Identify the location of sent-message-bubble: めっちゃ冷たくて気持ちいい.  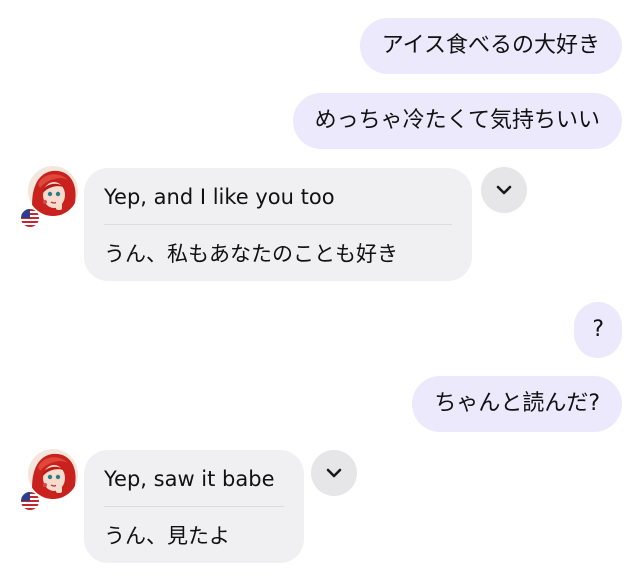
(457, 121).